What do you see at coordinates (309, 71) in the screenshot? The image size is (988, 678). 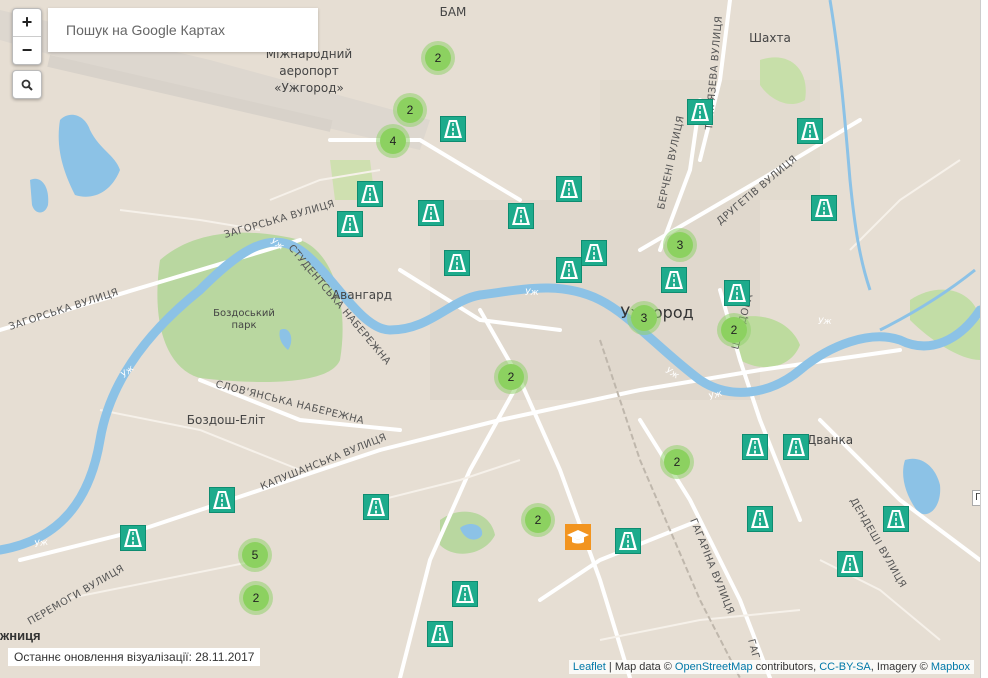 I see `label-airport-2: аеропорт` at bounding box center [309, 71].